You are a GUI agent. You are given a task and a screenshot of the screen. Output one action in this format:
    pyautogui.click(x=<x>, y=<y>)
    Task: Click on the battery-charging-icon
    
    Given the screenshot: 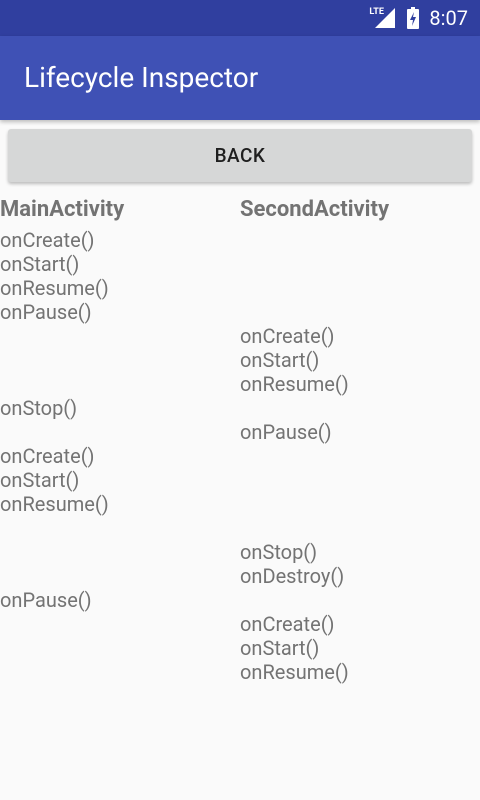 What is the action you would take?
    pyautogui.click(x=413, y=18)
    